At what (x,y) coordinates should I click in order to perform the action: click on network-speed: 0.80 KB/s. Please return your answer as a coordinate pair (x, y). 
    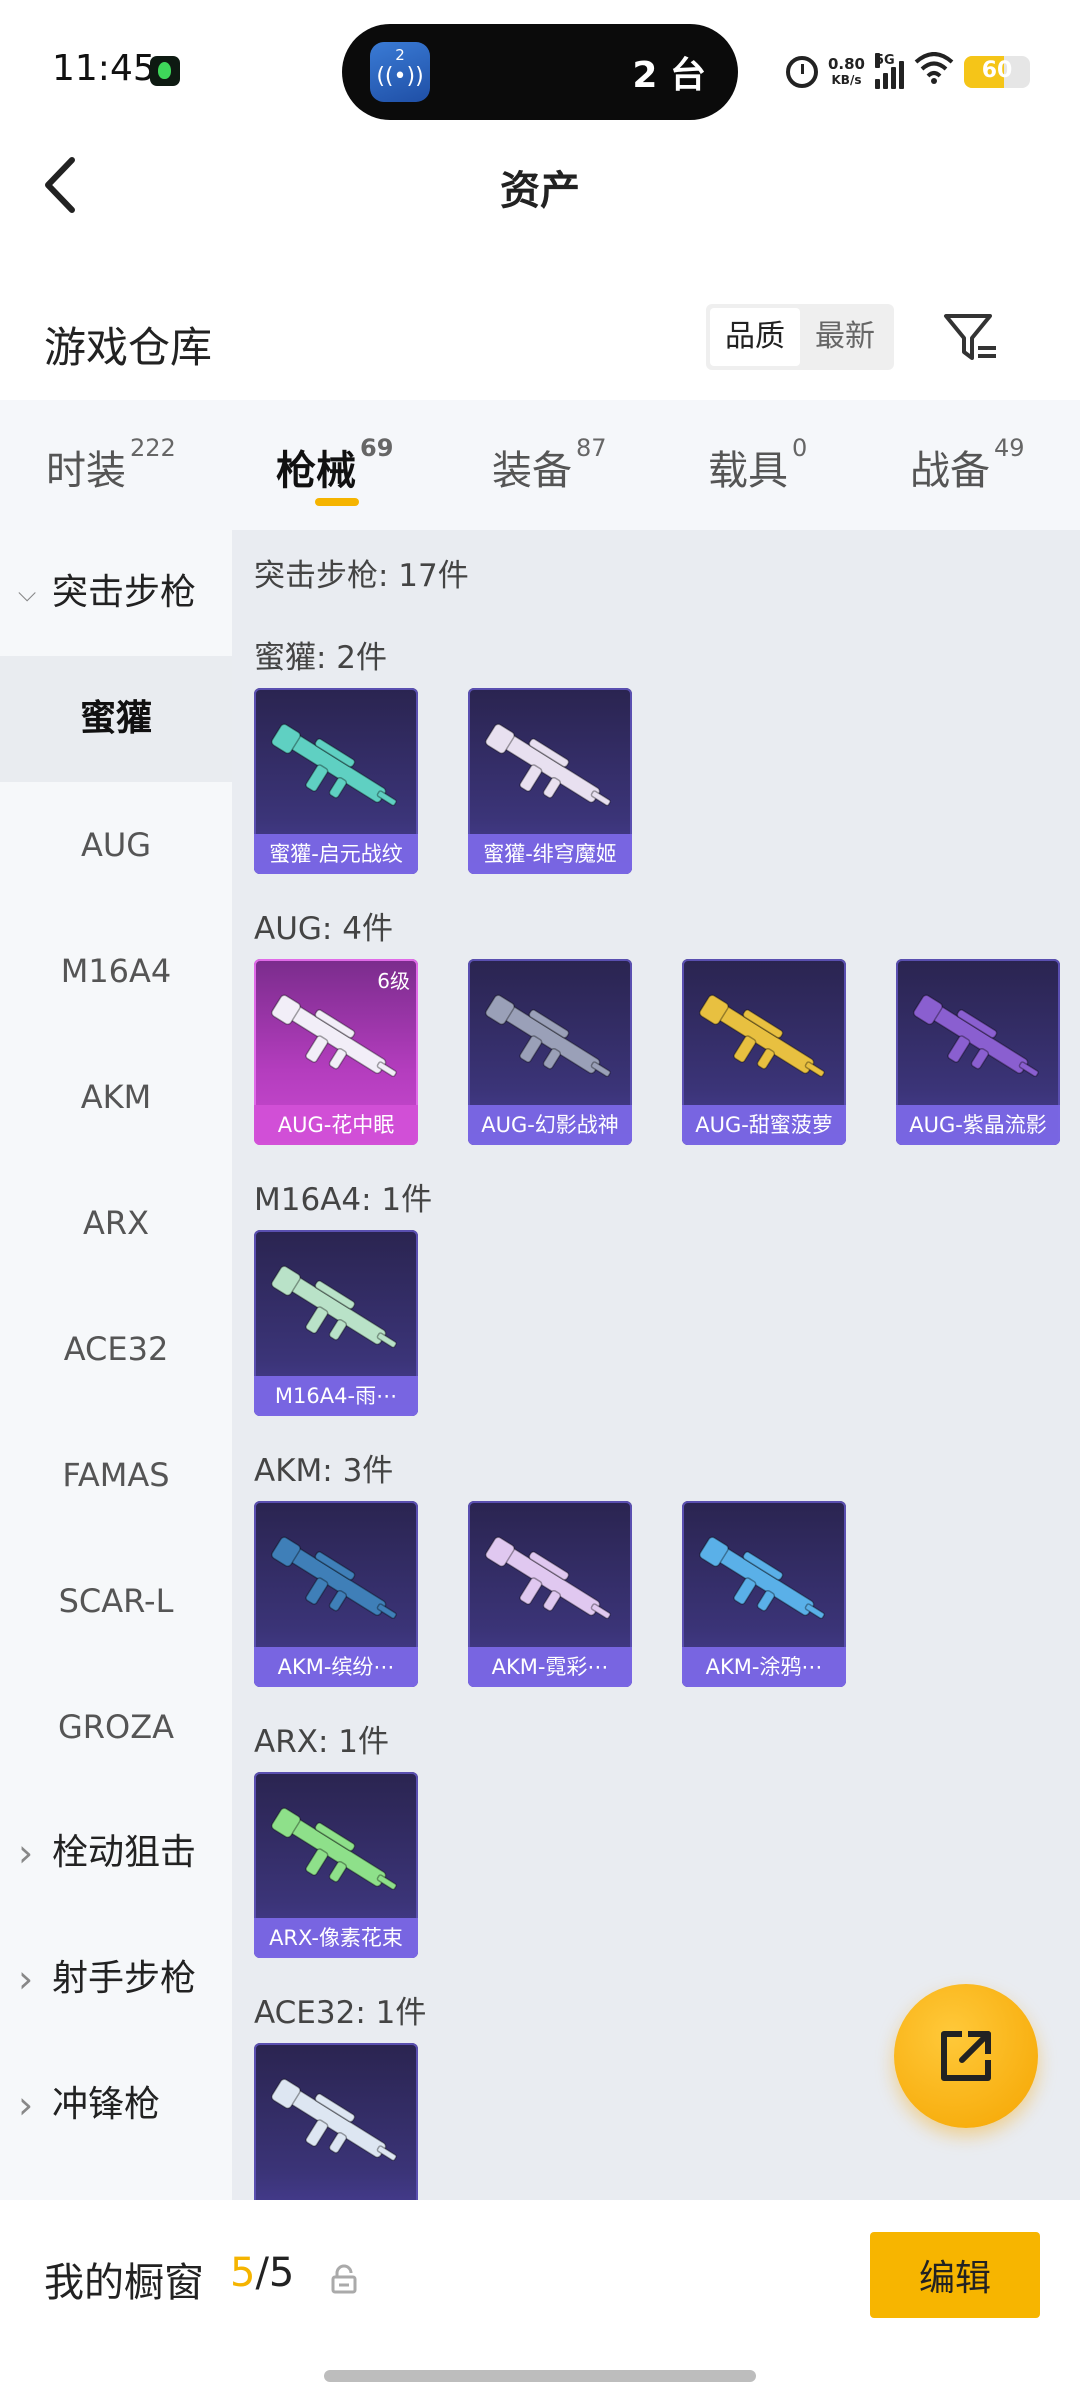
    Looking at the image, I should click on (846, 71).